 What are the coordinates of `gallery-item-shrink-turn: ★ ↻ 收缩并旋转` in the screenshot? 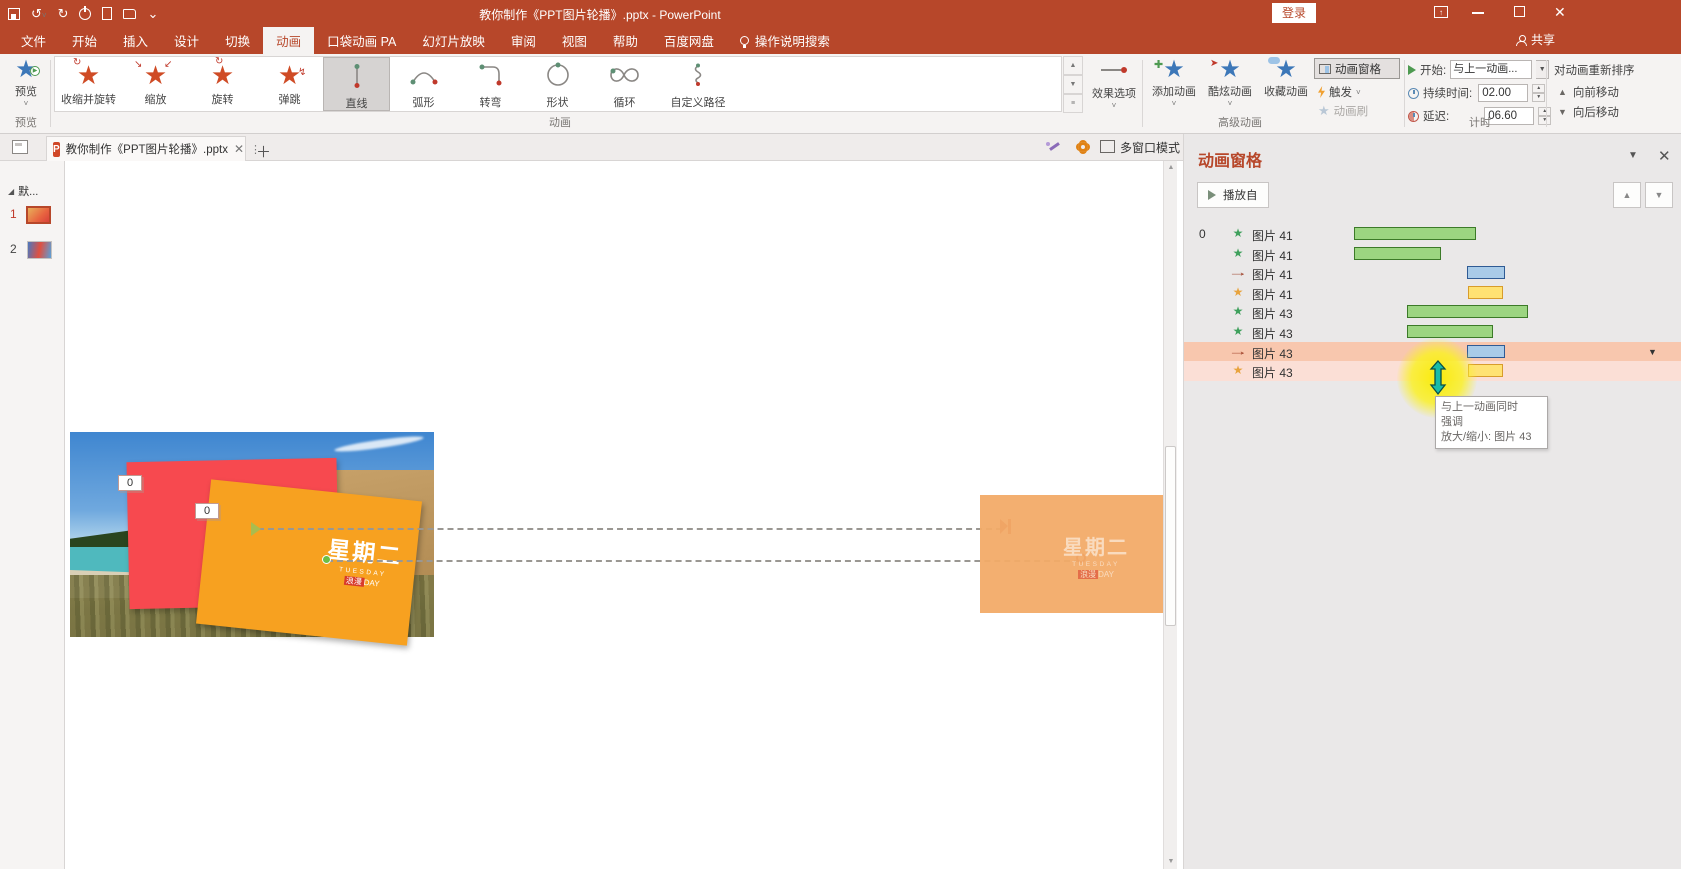 It's located at (88, 84).